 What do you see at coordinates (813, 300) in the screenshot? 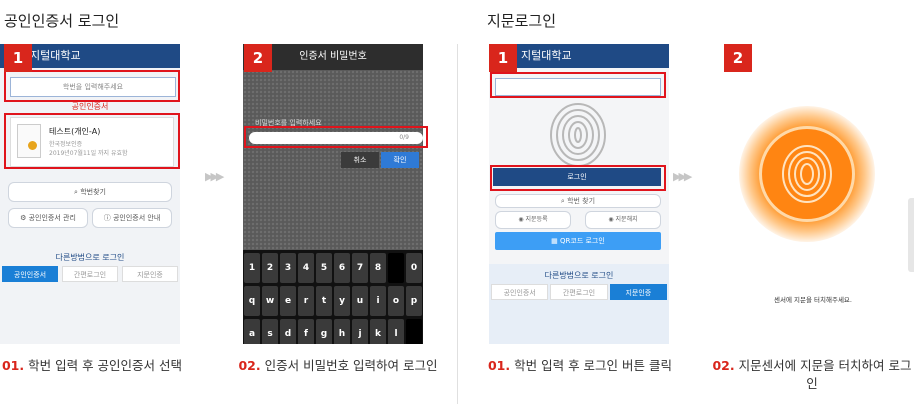
I see `touch-prompt: 센서에 지문을 터치해주세요.` at bounding box center [813, 300].